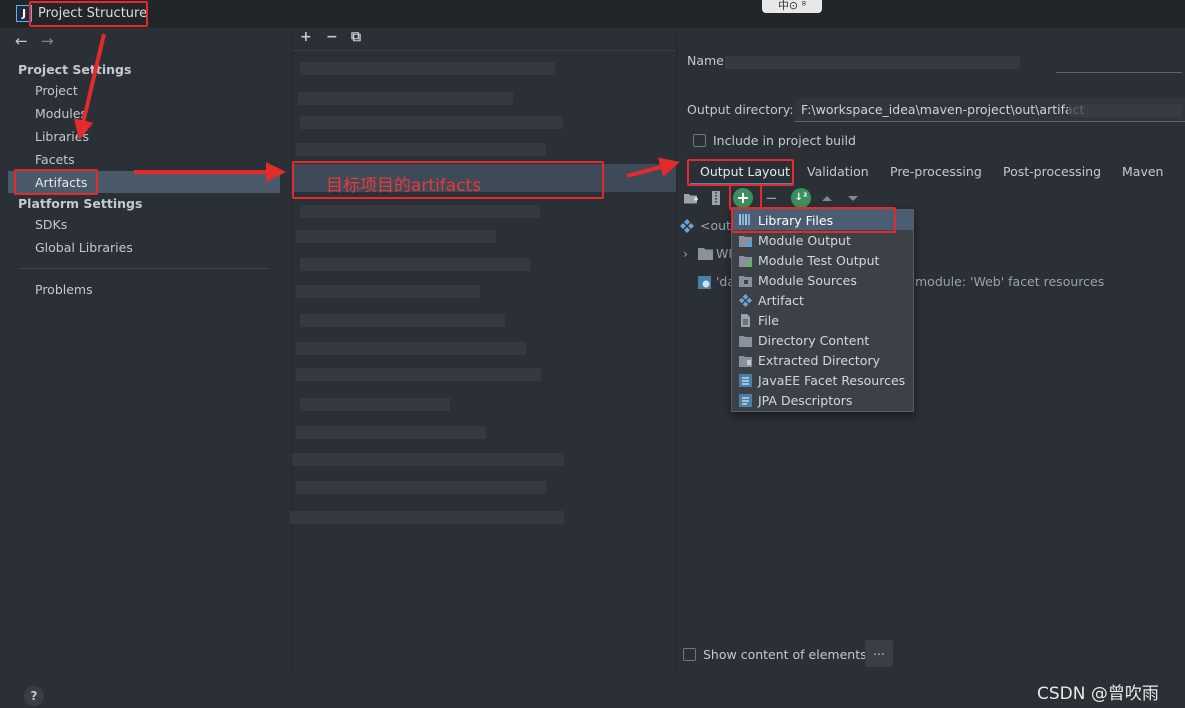 This screenshot has width=1185, height=708. I want to click on blurred-name-value, so click(872, 62).